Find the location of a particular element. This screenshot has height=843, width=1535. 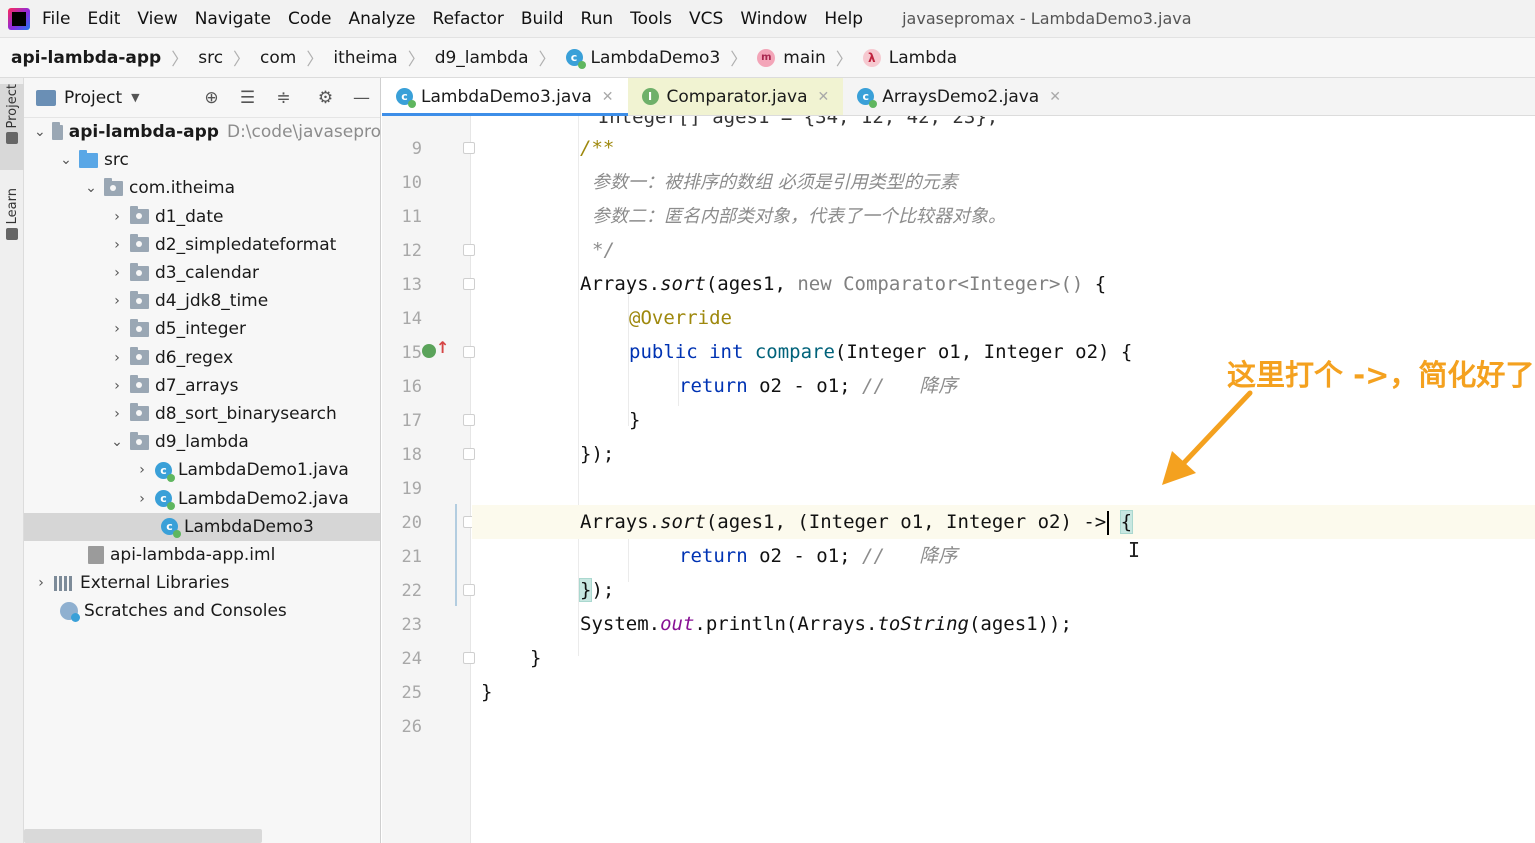

breadcrumb-d9-lambda: d9_lambda is located at coordinates (482, 58).